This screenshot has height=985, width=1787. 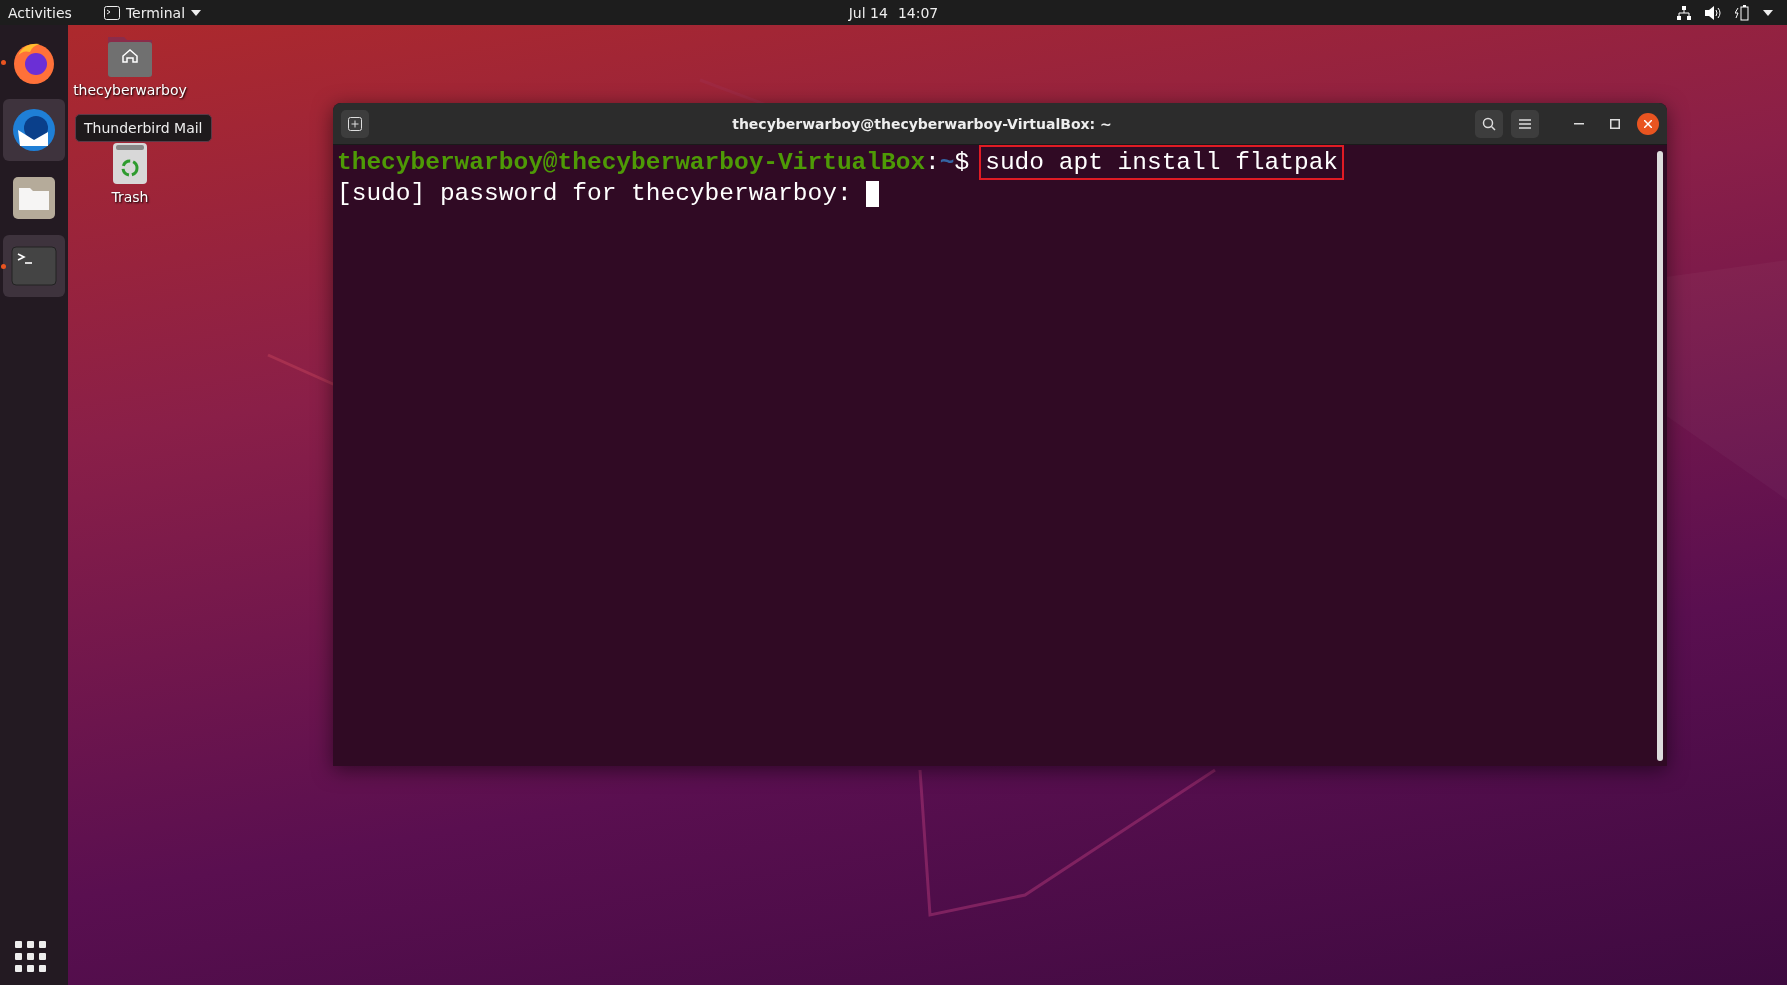 I want to click on dock-item, so click(x=34, y=130).